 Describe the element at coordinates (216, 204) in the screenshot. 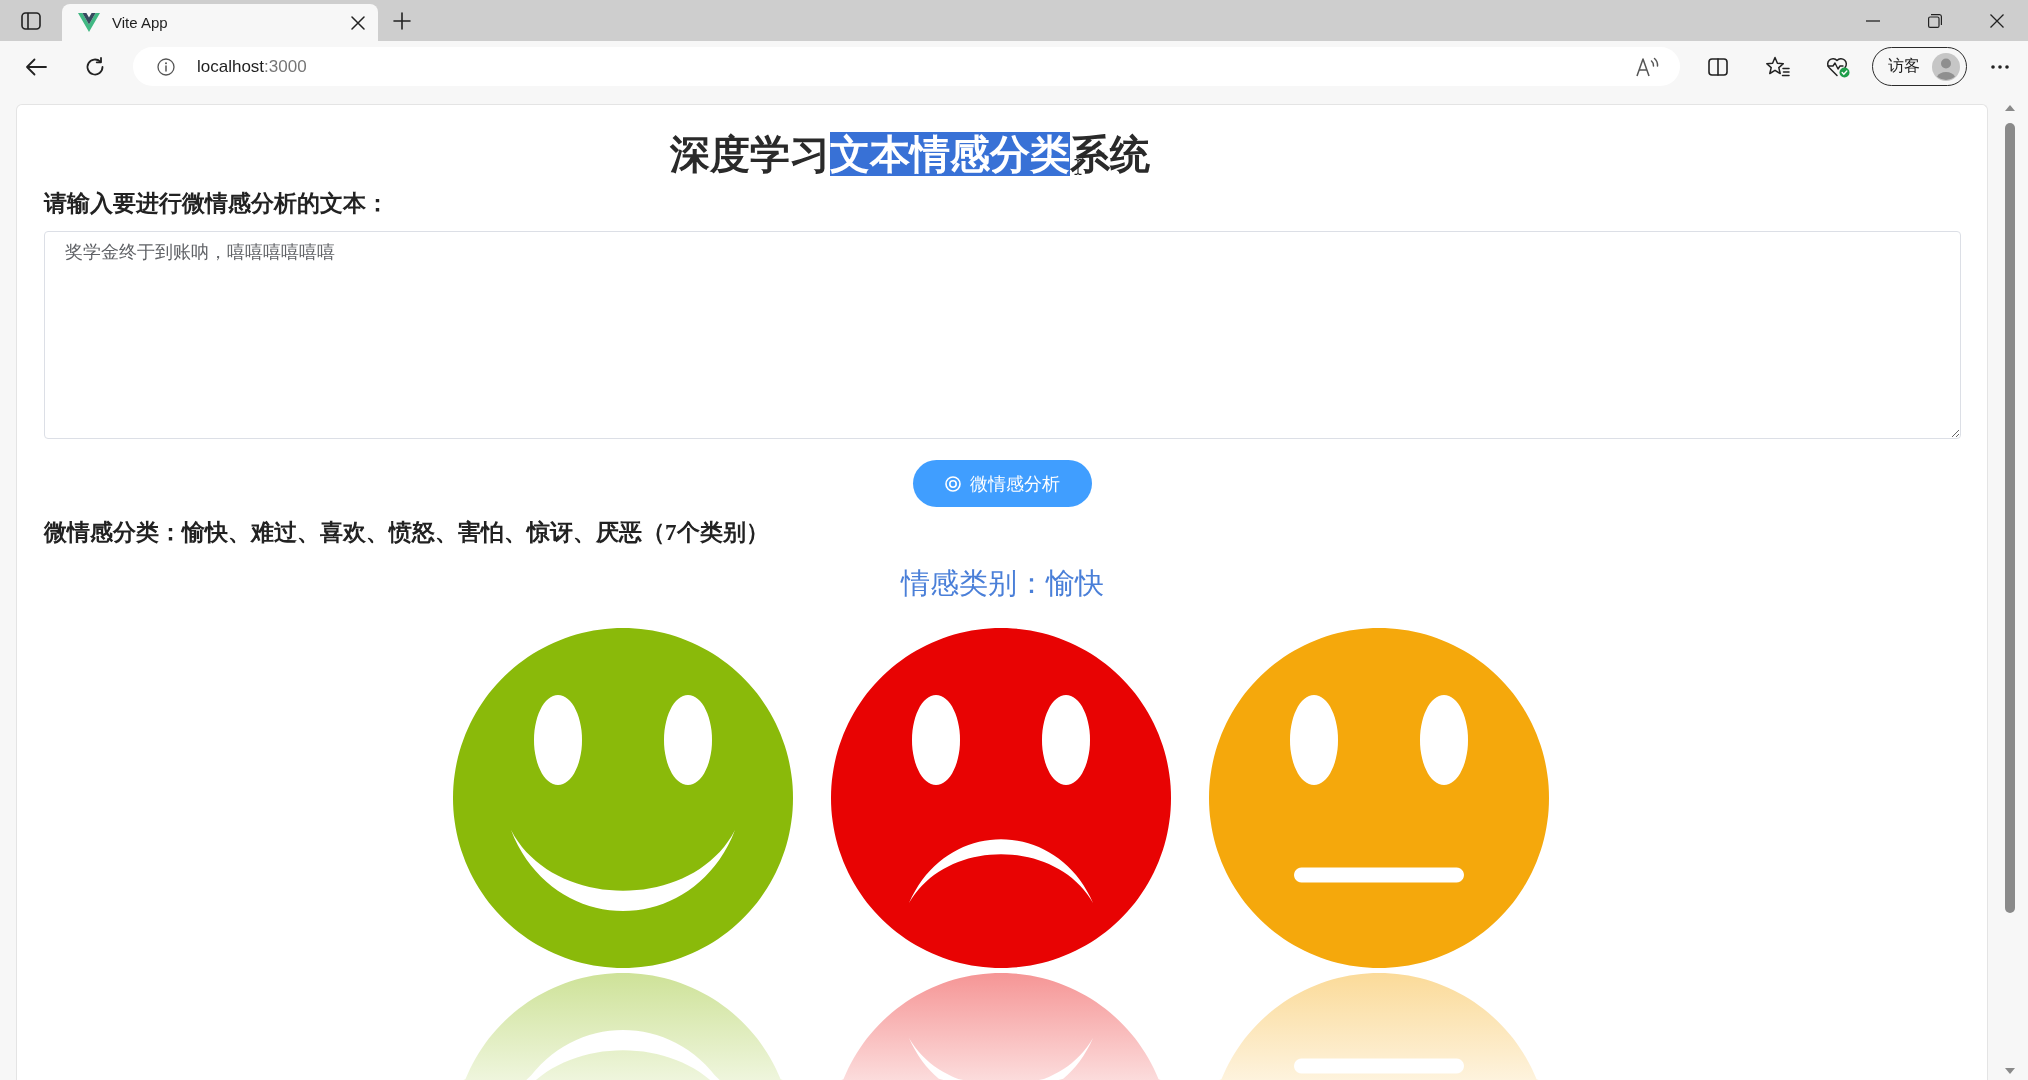

I see `input-label: 请输入要进行微情感分析的文本：` at that location.